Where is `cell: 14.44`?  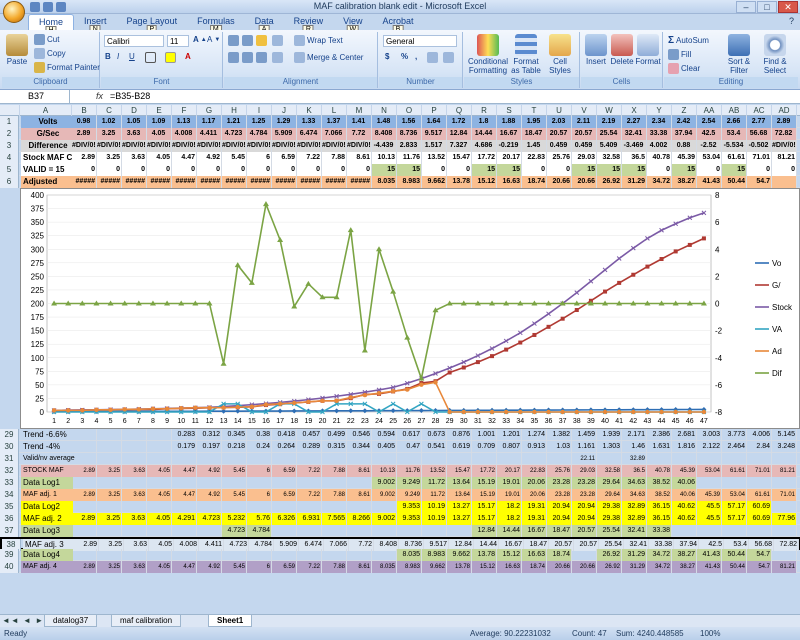
cell: 14.44 is located at coordinates (509, 531).